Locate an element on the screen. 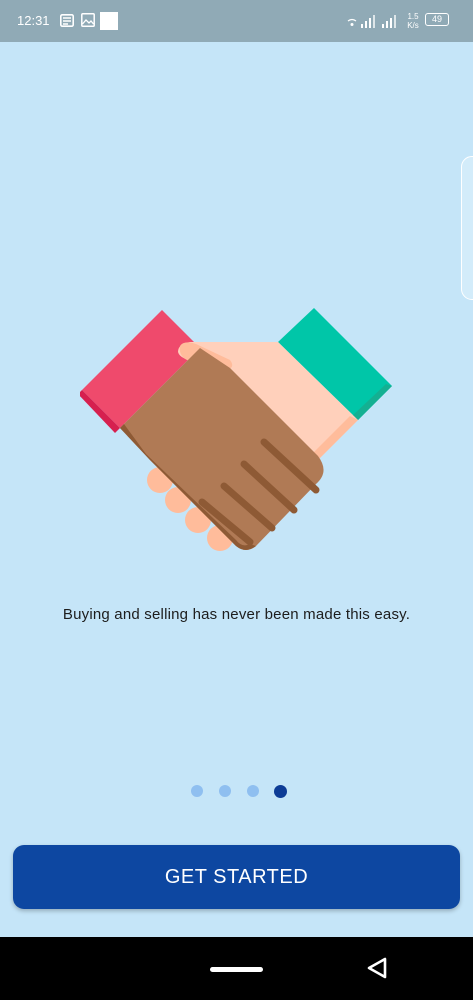 The height and width of the screenshot is (1000, 473). net-speed-unit: K/s is located at coordinates (413, 25).